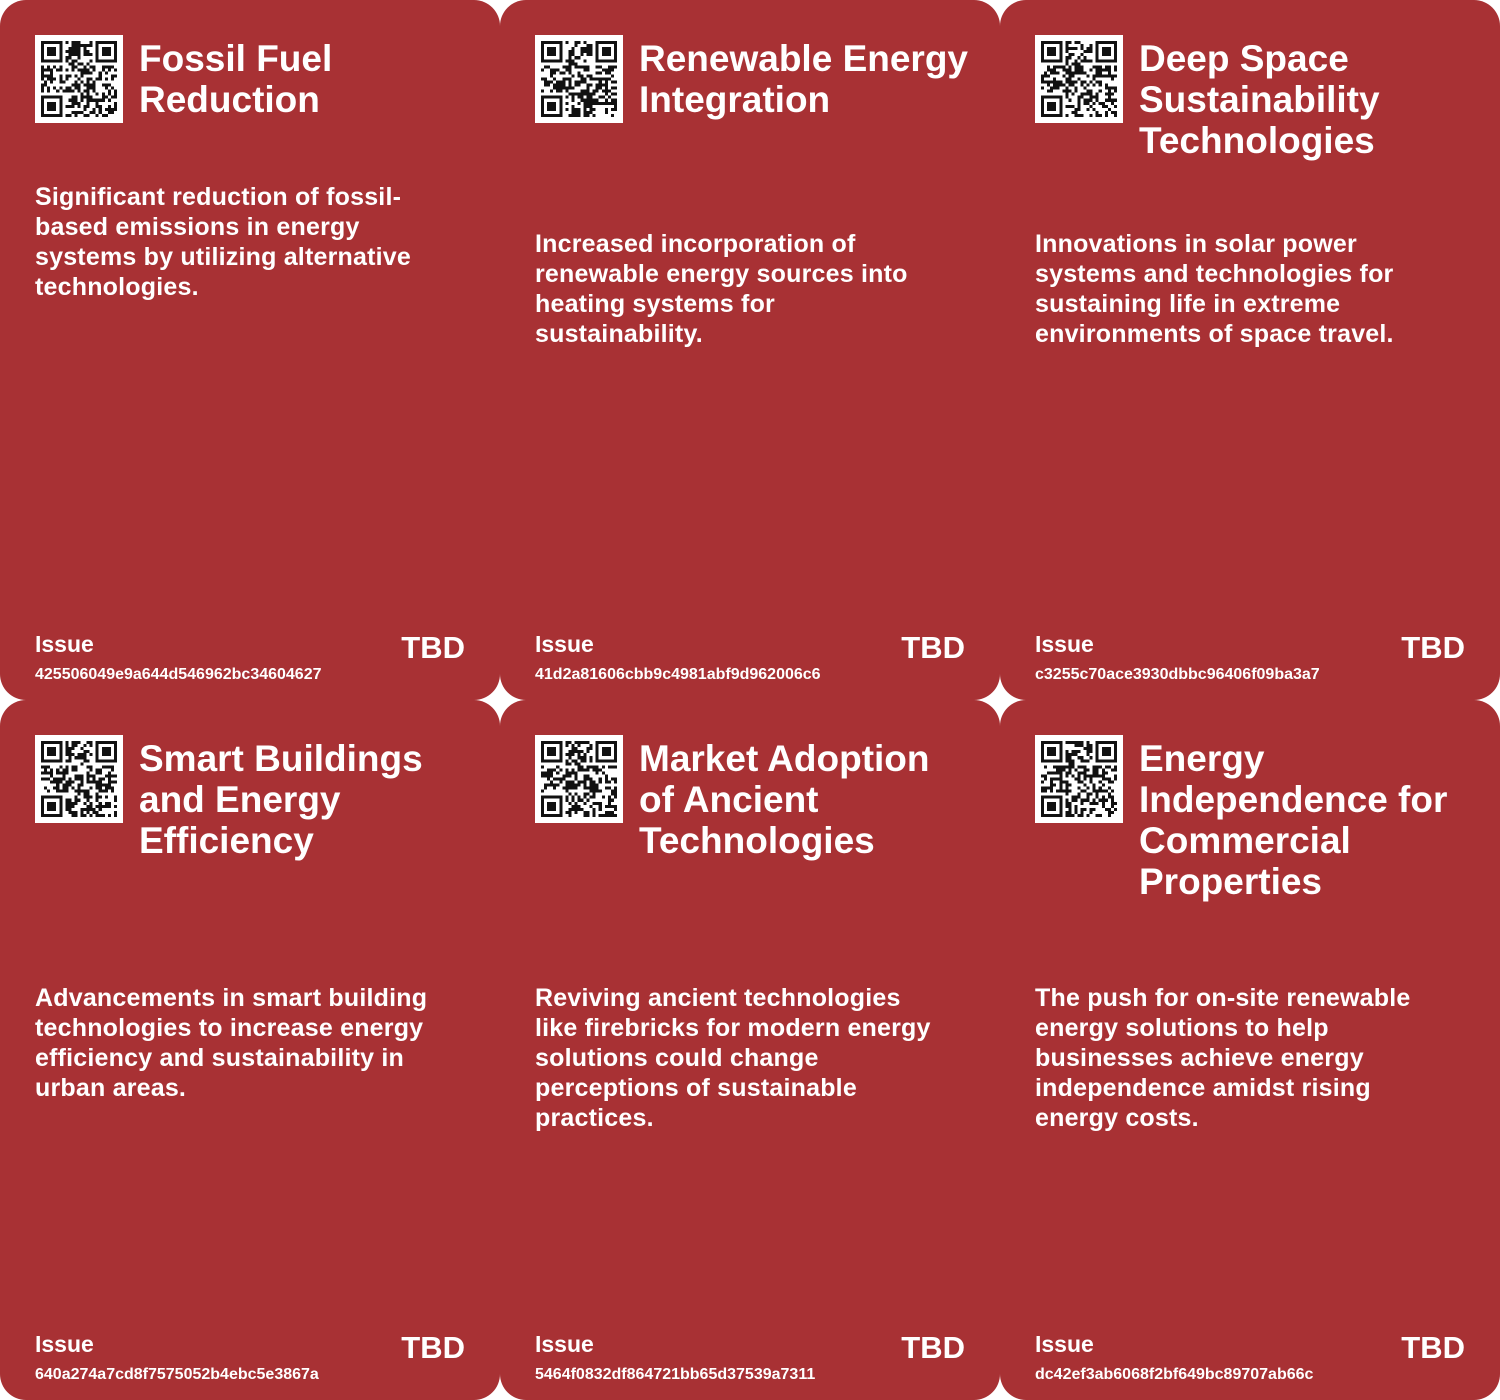 The width and height of the screenshot is (1500, 1400). What do you see at coordinates (675, 1374) in the screenshot?
I see `issue-id: 5464f0832df864721bb65d37539a7311` at bounding box center [675, 1374].